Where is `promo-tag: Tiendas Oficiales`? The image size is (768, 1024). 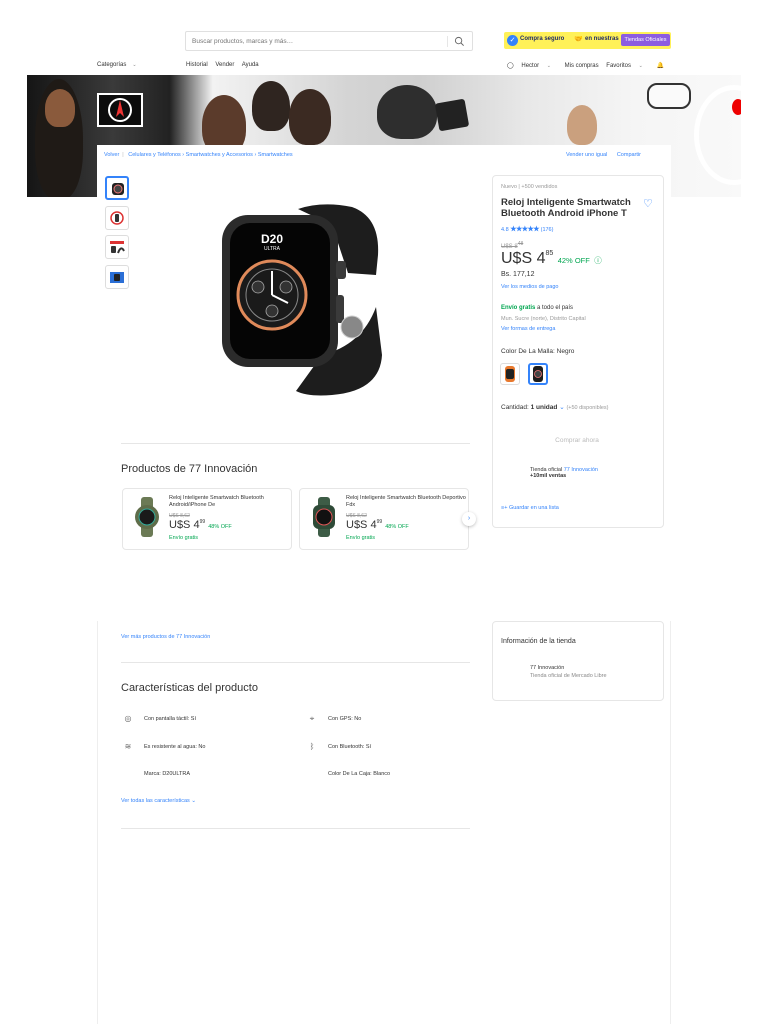
promo-tag: Tiendas Oficiales is located at coordinates (645, 40).